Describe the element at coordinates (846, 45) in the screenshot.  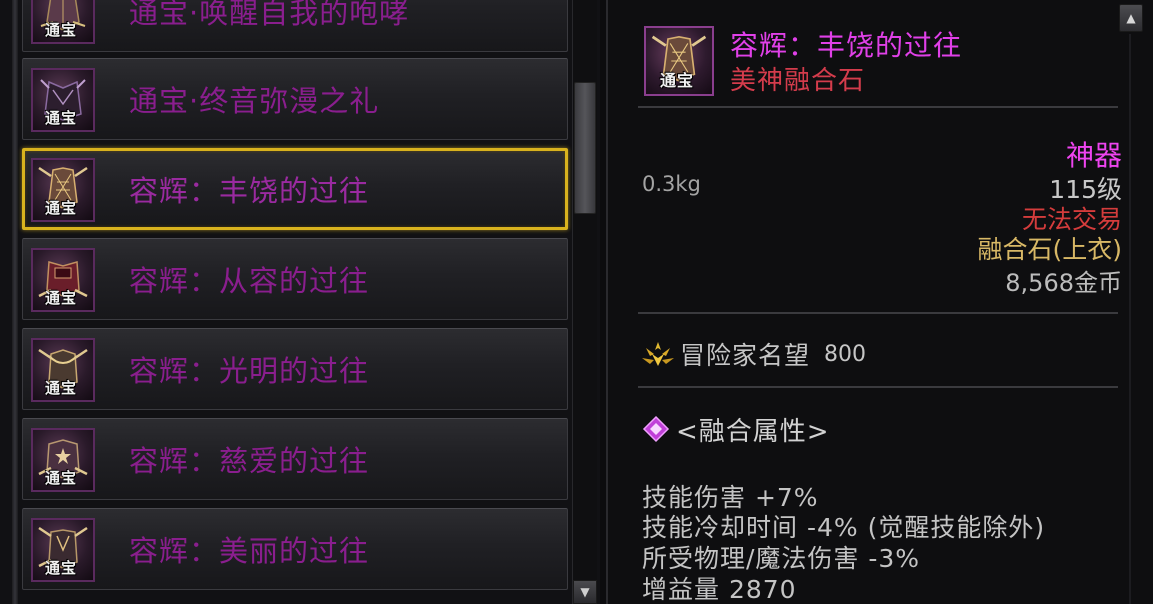
I see `item-name: 容辉：丰饶的过往` at that location.